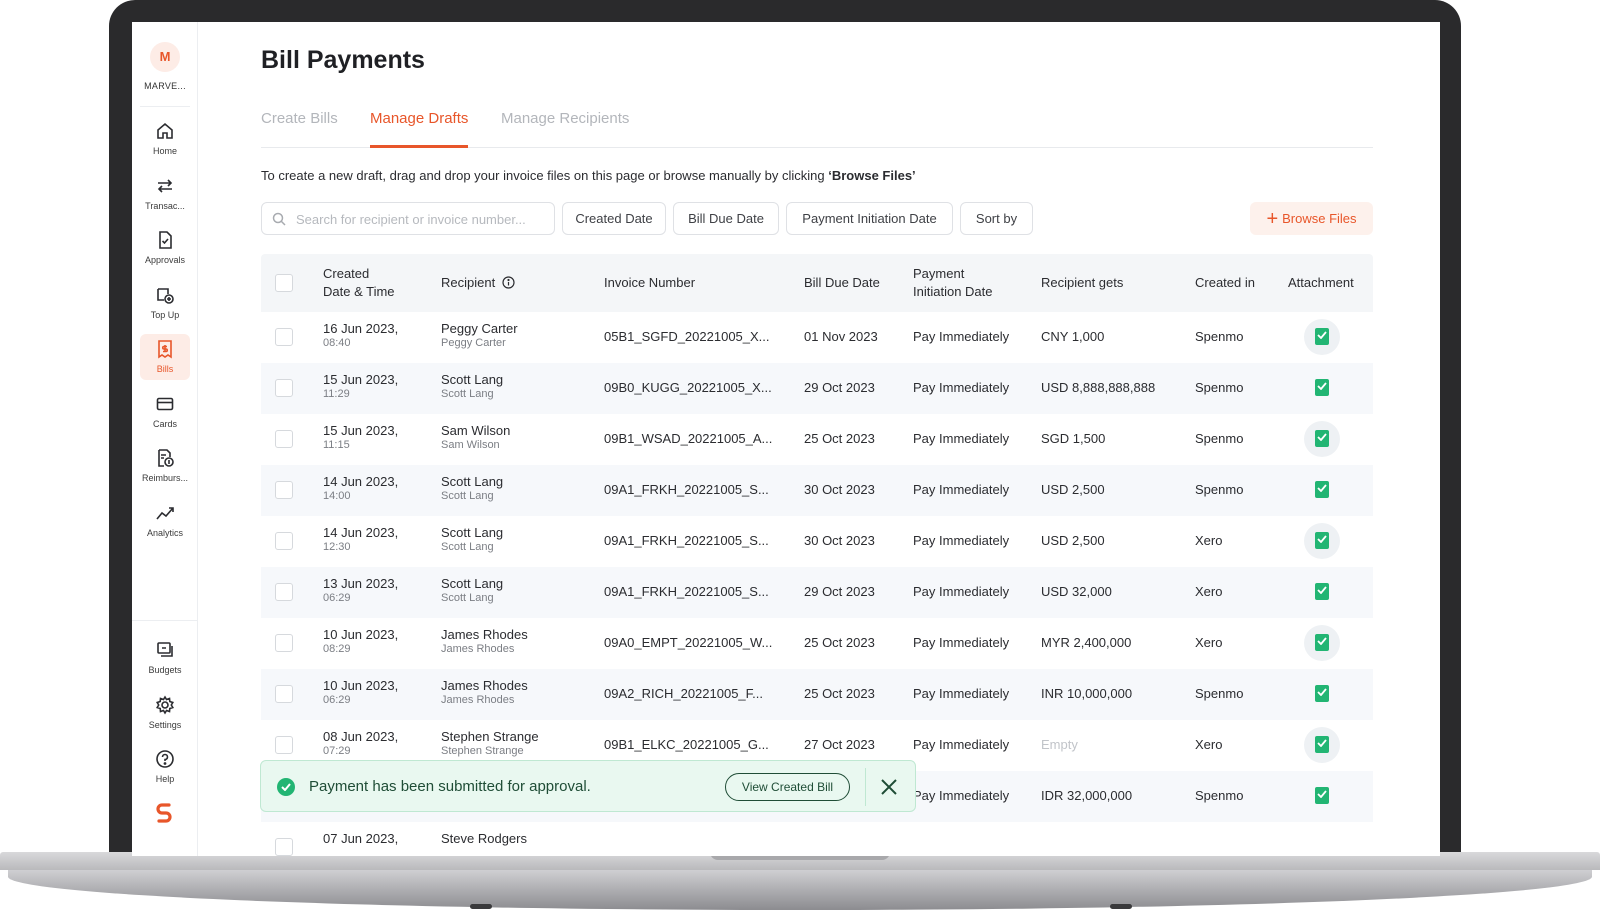 This screenshot has height=920, width=1600. What do you see at coordinates (1082, 283) in the screenshot?
I see `column-recipient-gets: Recipient gets` at bounding box center [1082, 283].